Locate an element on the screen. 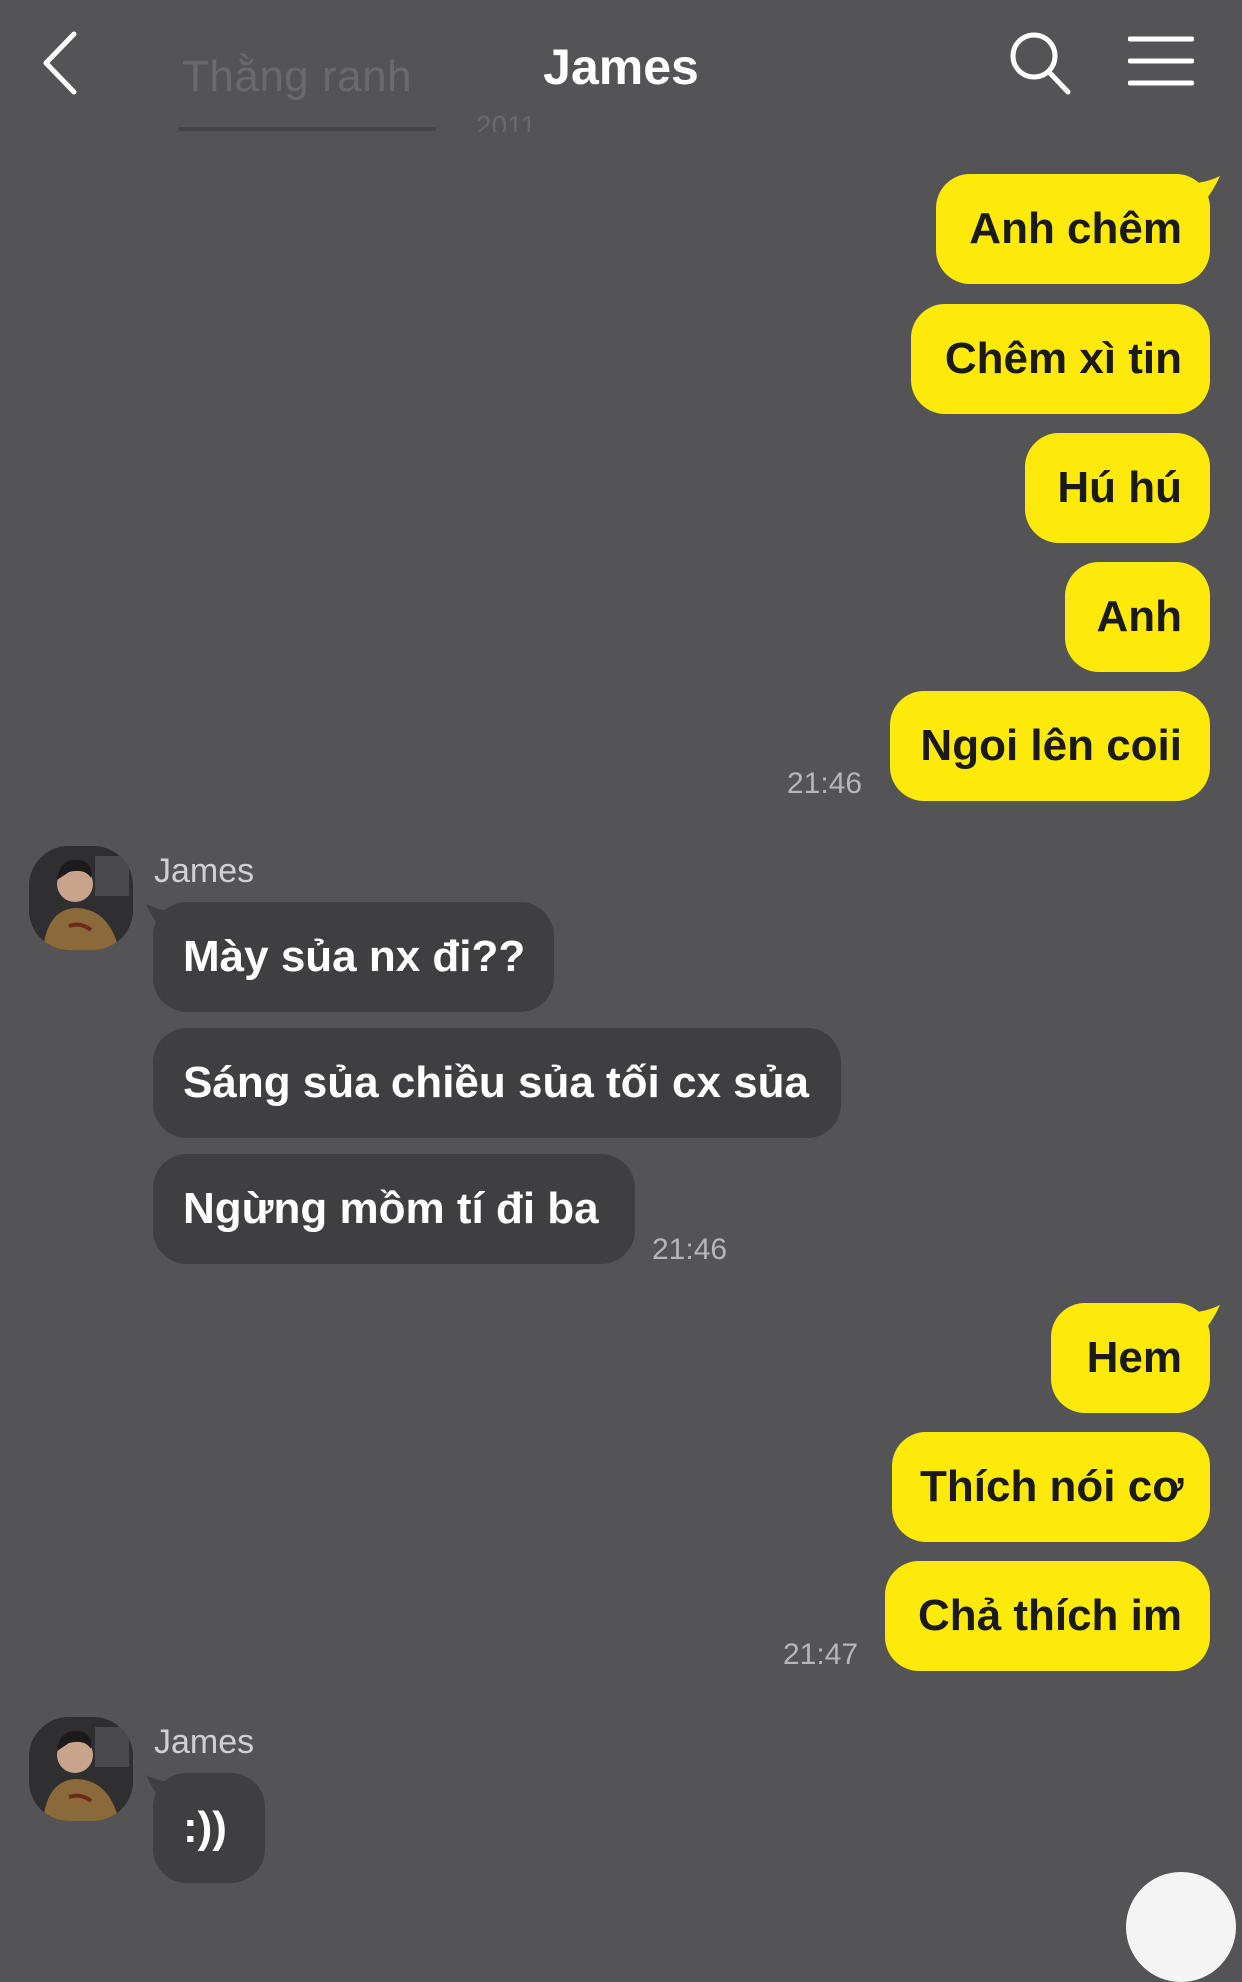 The width and height of the screenshot is (1242, 1982). outgoing-message: Ngoi lên coii is located at coordinates (1050, 746).